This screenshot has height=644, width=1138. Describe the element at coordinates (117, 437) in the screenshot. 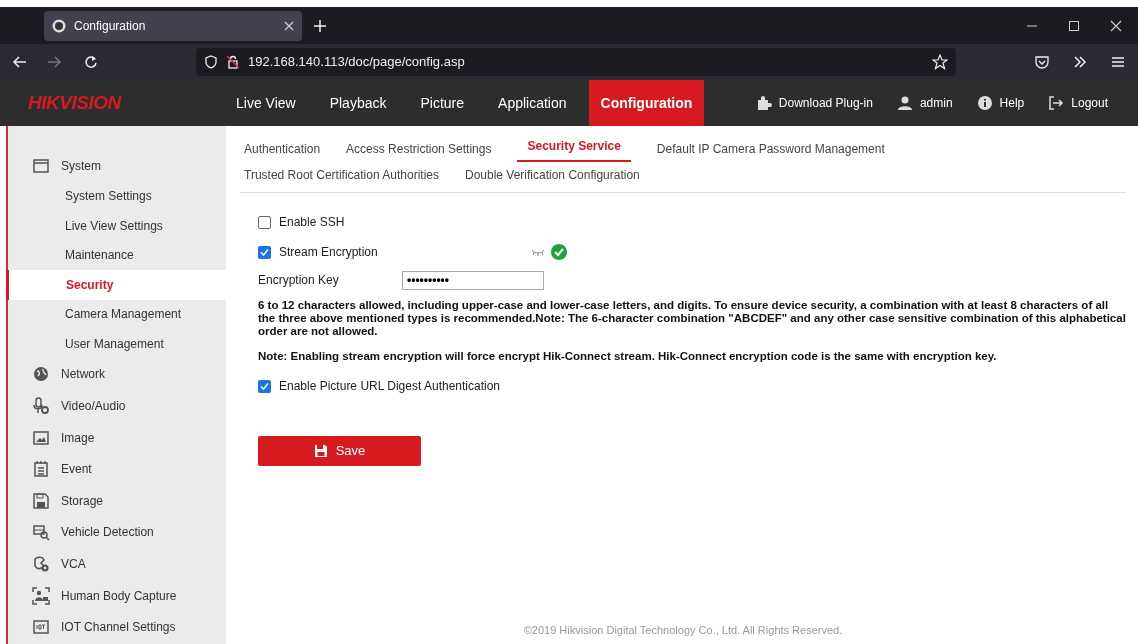

I see `sidebar-item: Image` at that location.